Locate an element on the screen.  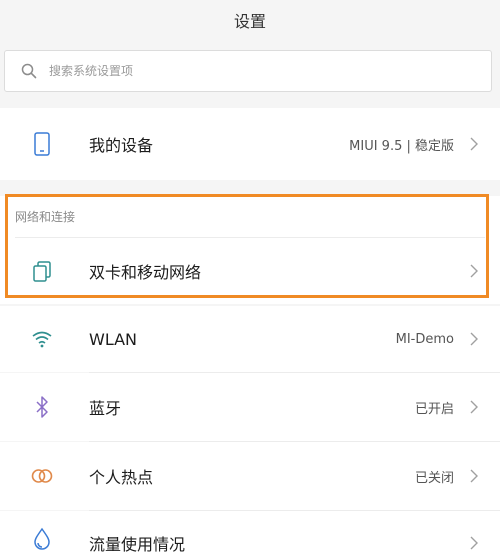
dual-sim-label: 双卡和移动网络 is located at coordinates (145, 272).